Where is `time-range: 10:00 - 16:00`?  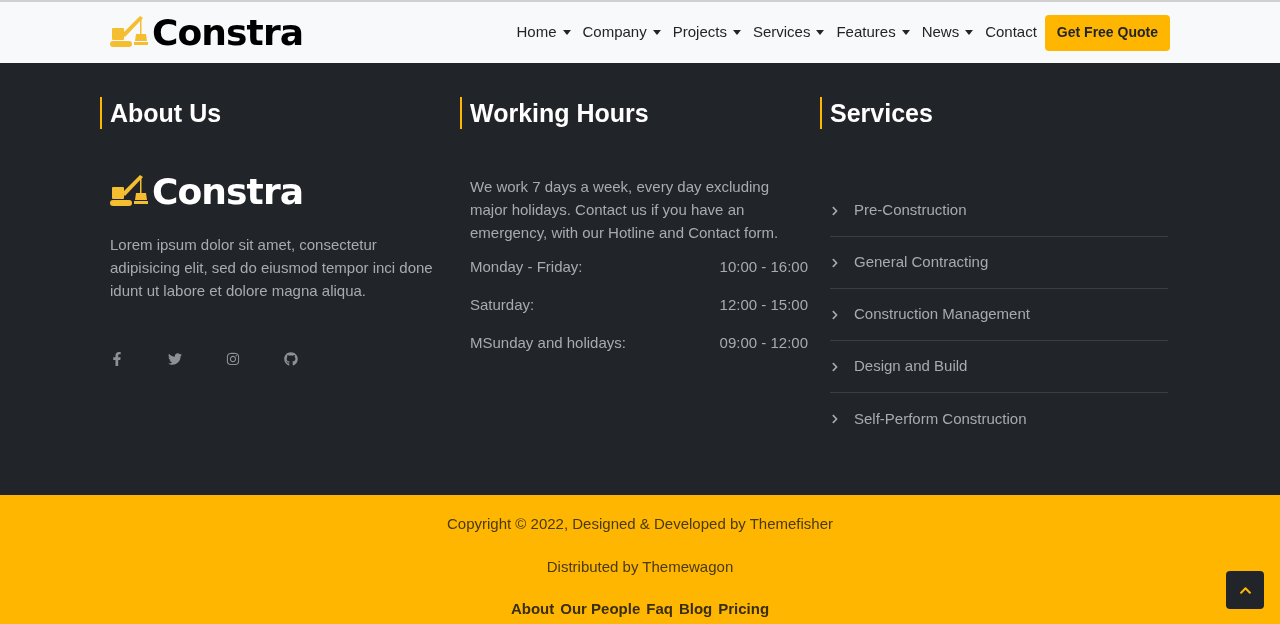
time-range: 10:00 - 16:00 is located at coordinates (763, 267).